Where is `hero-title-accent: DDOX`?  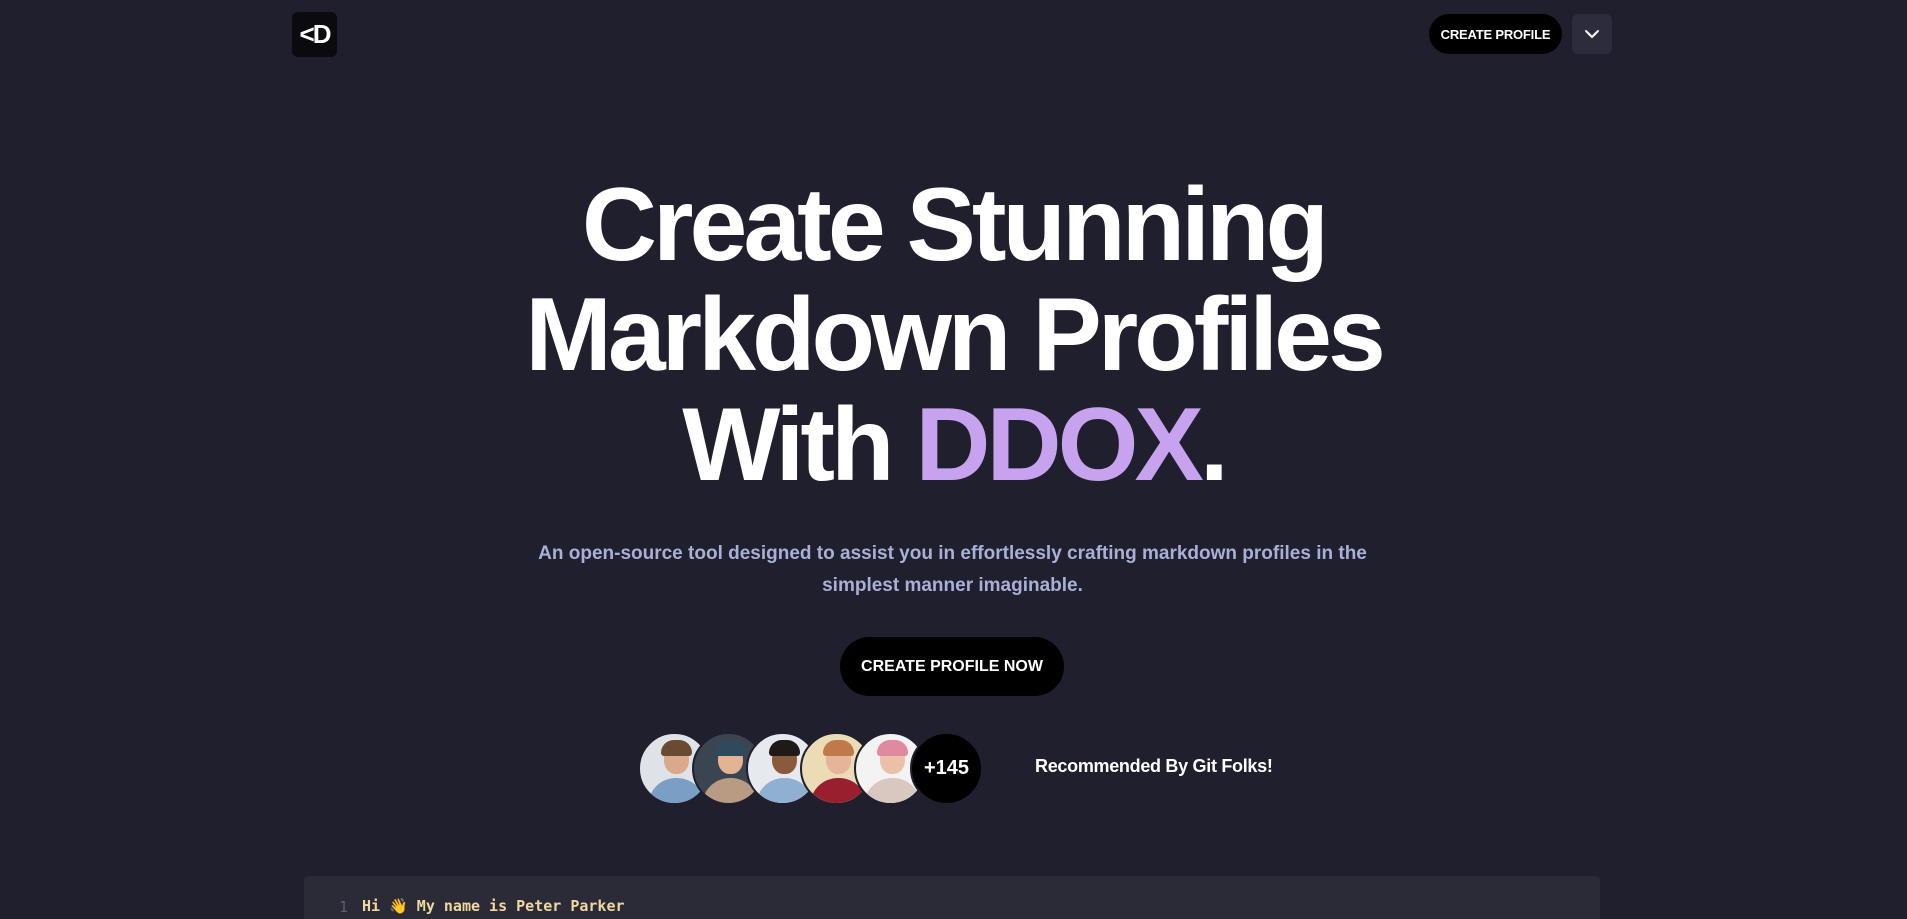
hero-title-accent: DDOX is located at coordinates (1059, 445).